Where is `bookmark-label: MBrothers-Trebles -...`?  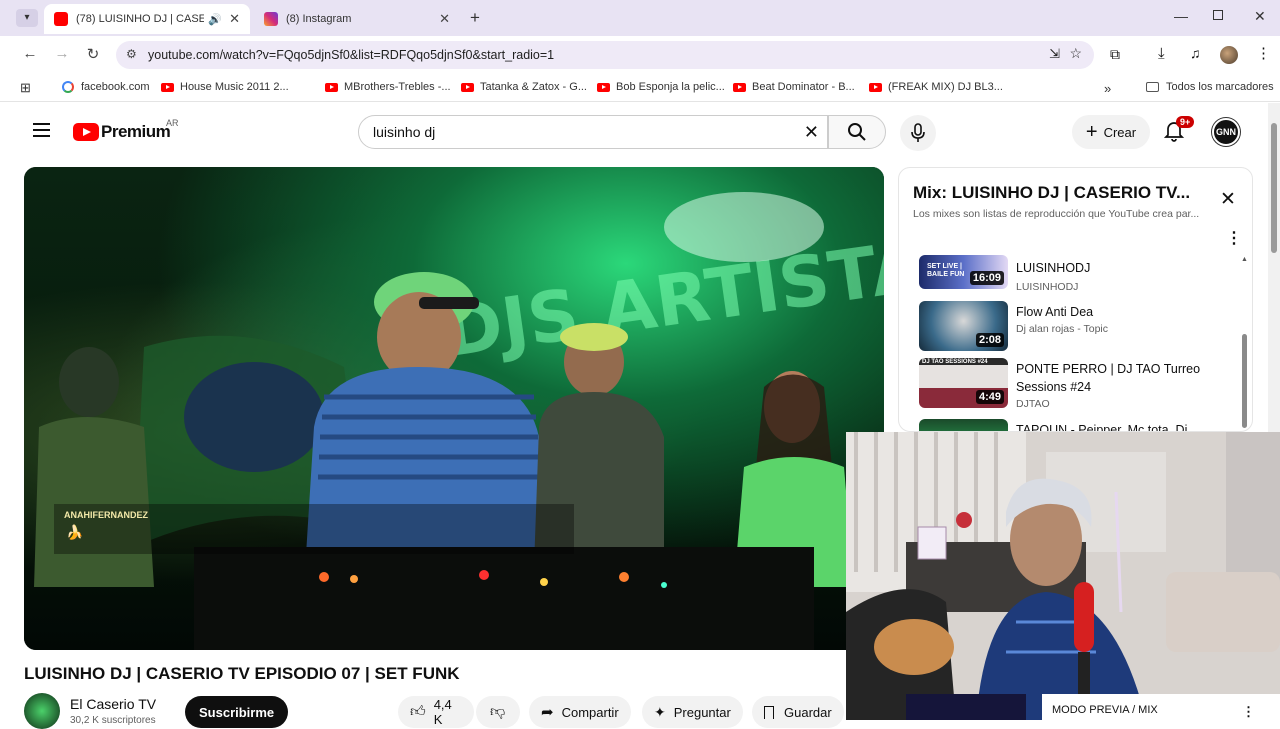
bookmark-label: MBrothers-Trebles -... is located at coordinates (397, 87).